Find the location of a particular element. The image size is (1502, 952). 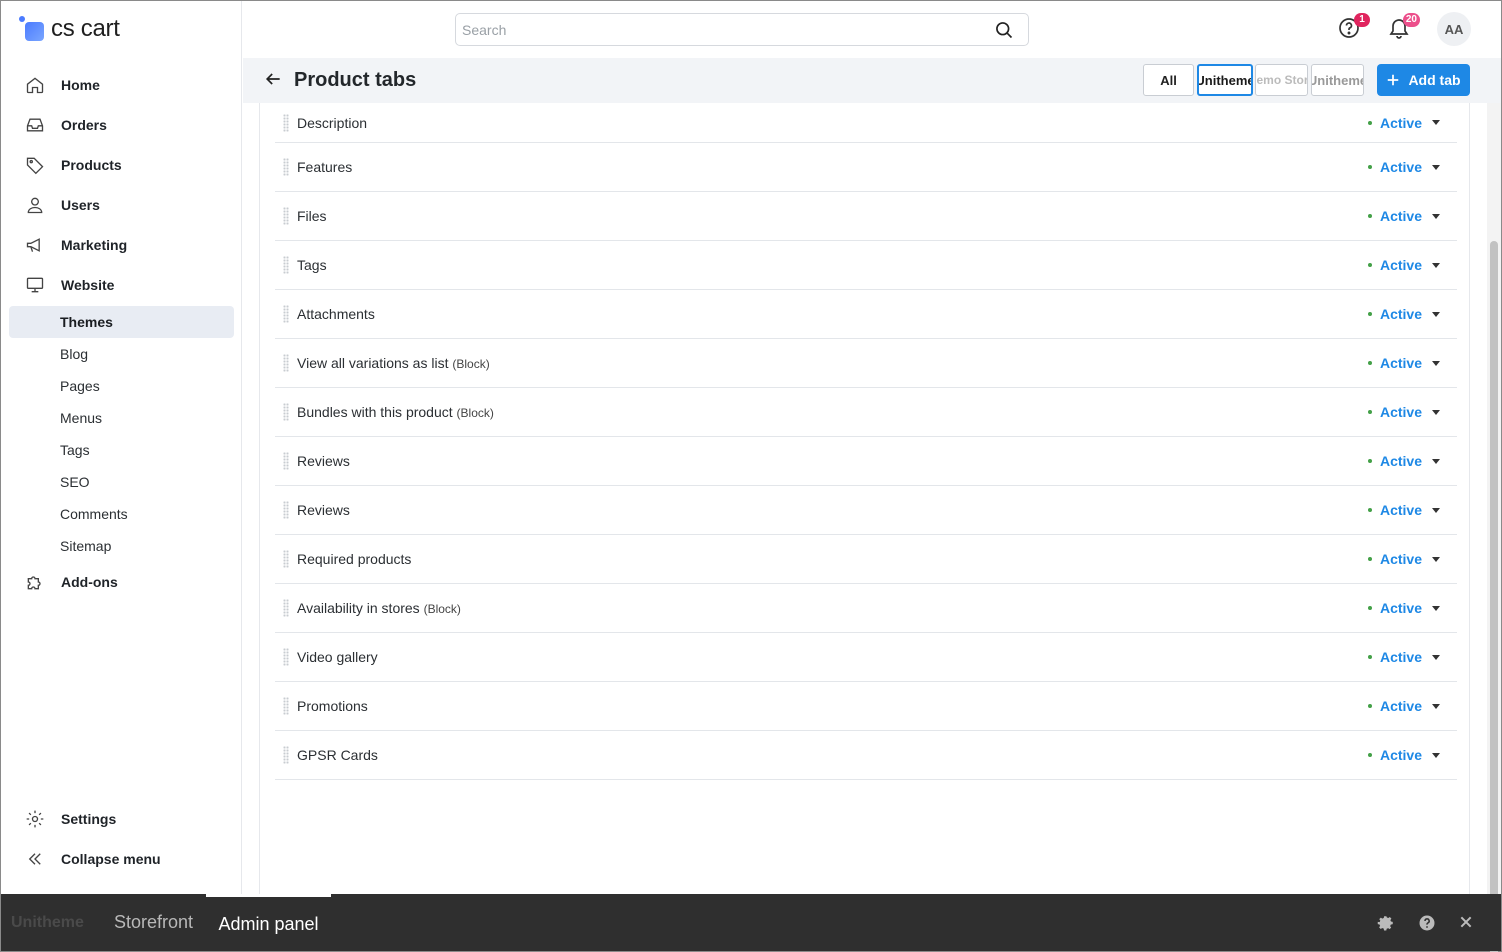

filter-storefront-unitheme: Unitheme is located at coordinates (1225, 80).